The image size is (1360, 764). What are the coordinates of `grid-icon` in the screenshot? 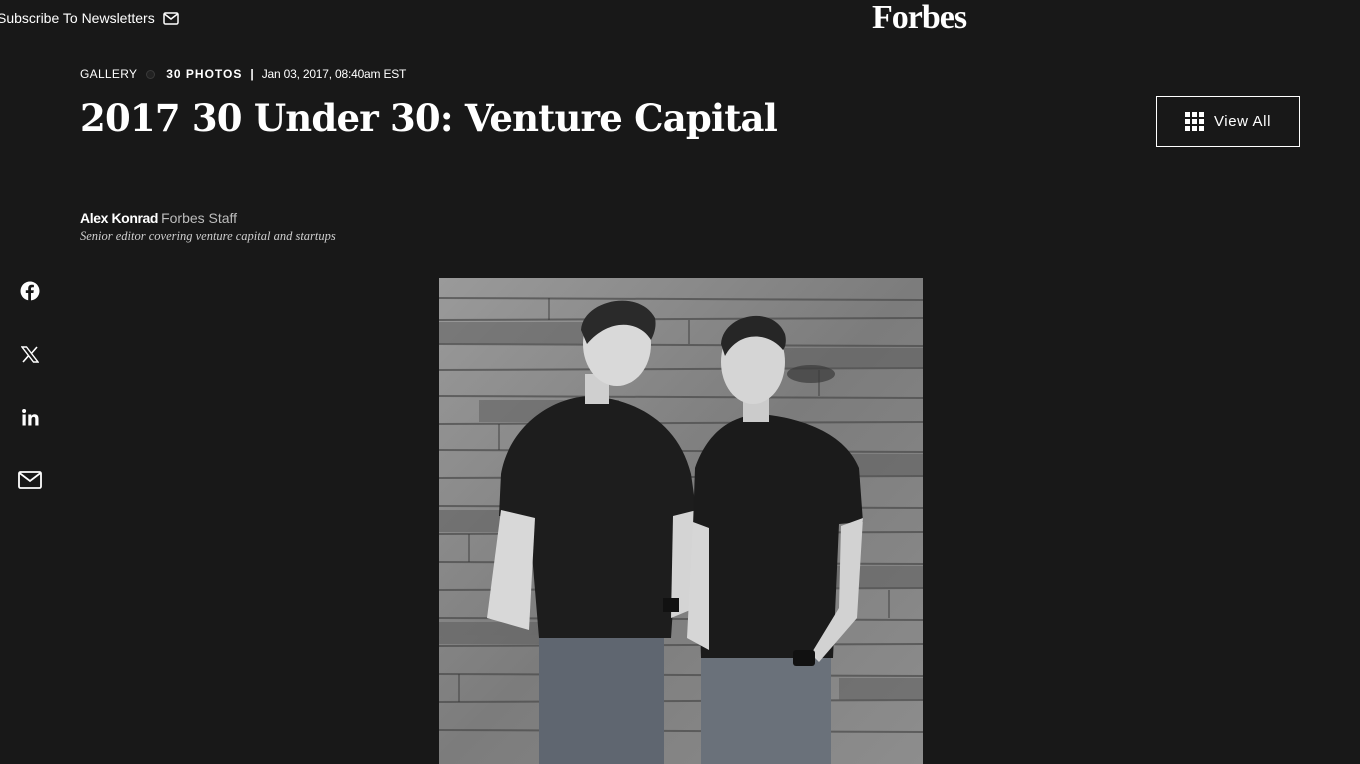 It's located at (1194, 121).